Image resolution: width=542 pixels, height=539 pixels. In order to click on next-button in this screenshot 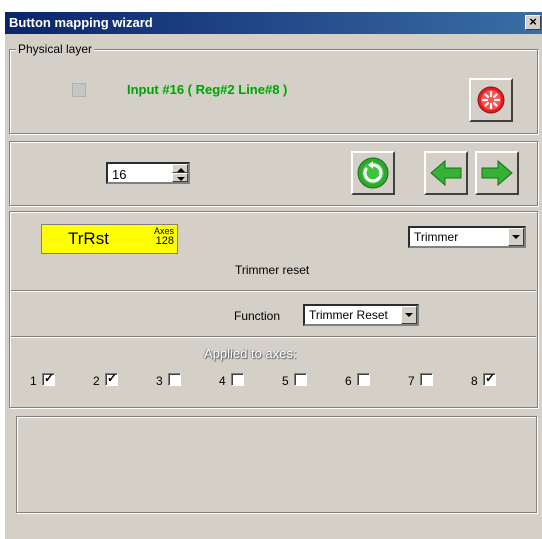, I will do `click(497, 173)`.